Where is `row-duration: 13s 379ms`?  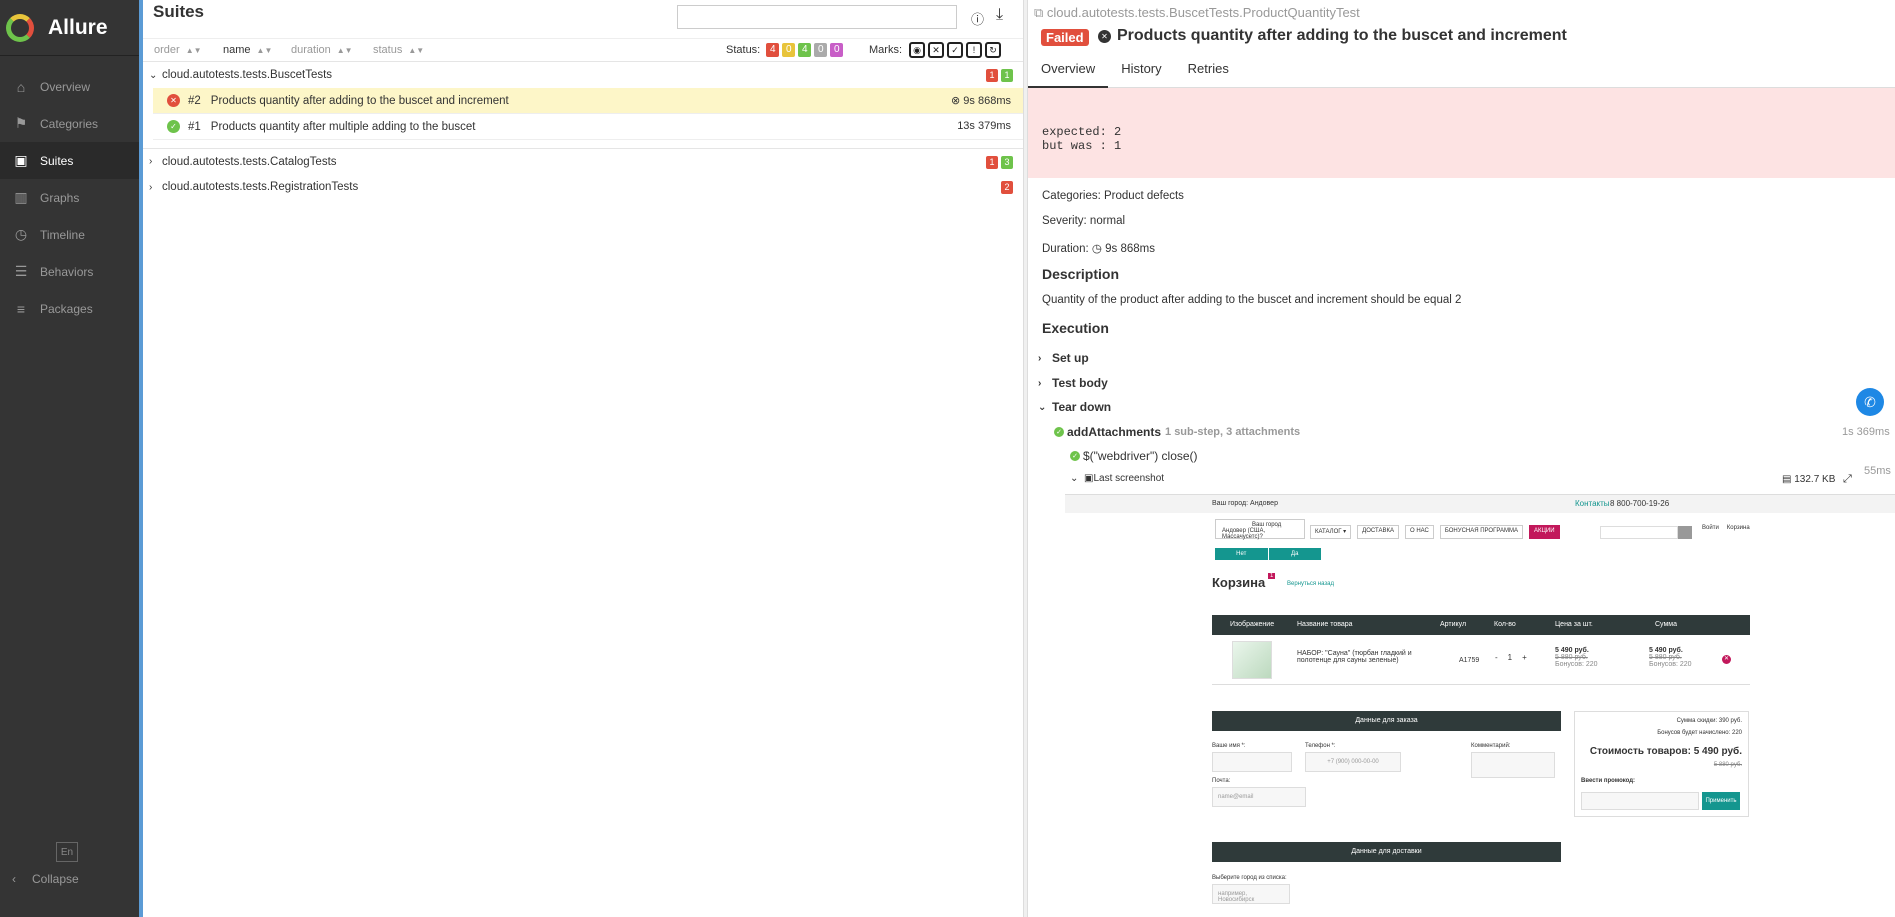
row-duration: 13s 379ms is located at coordinates (984, 126).